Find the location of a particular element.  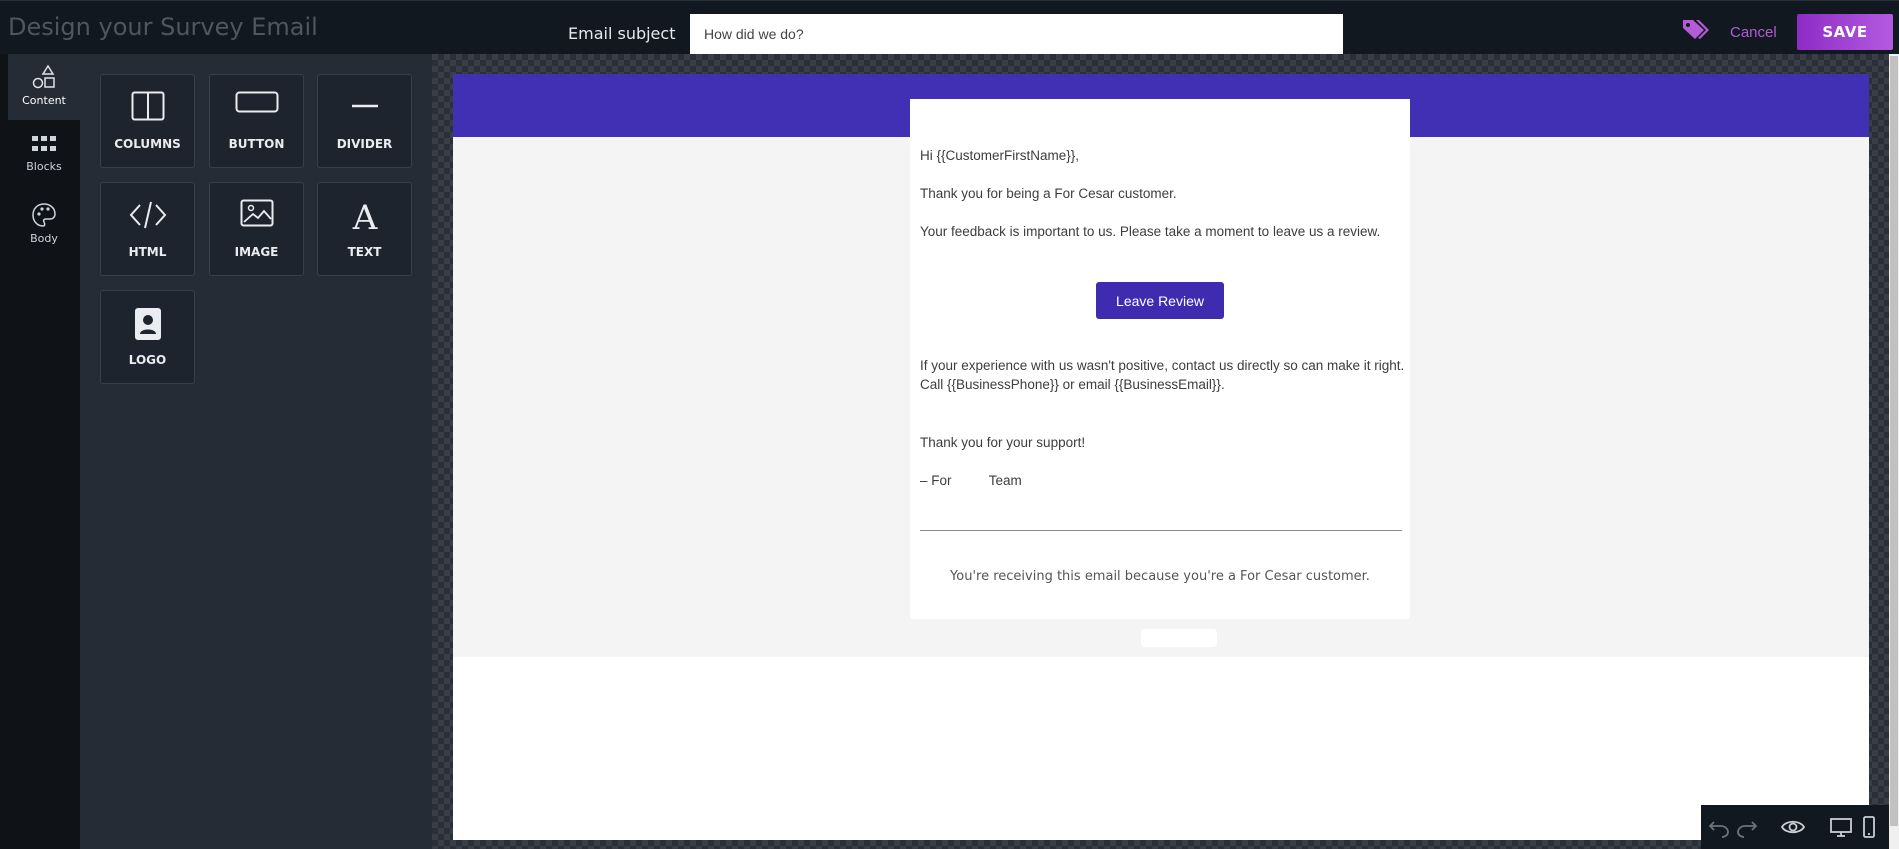

page-title: Design your Survey Email is located at coordinates (163, 27).